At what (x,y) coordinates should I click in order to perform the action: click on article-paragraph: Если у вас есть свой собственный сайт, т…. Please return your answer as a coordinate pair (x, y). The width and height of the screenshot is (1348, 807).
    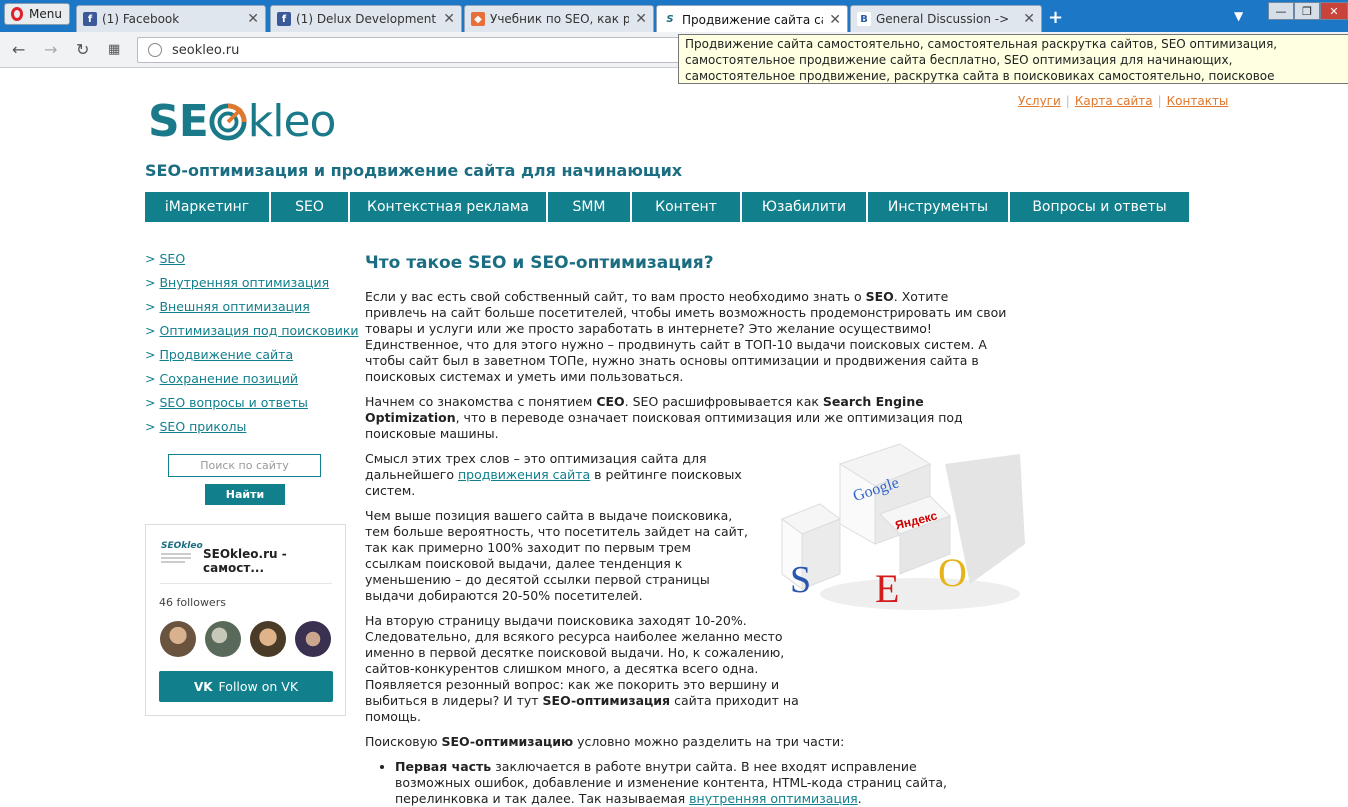
    Looking at the image, I should click on (686, 336).